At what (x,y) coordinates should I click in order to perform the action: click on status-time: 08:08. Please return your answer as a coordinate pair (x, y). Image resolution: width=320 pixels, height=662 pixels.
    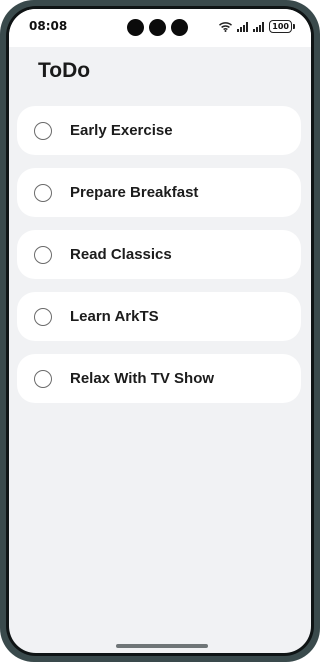
    Looking at the image, I should click on (48, 26).